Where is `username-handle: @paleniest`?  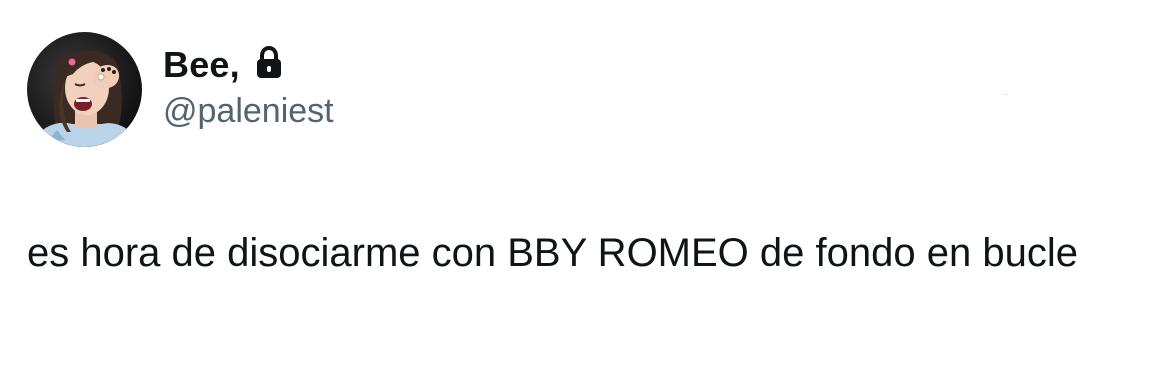
username-handle: @paleniest is located at coordinates (248, 111).